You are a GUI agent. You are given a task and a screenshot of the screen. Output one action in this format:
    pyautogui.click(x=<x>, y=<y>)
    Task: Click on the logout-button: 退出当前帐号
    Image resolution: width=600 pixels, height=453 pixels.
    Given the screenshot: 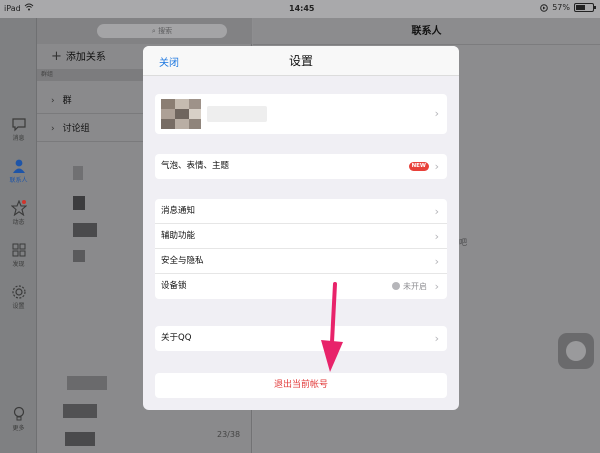 What is the action you would take?
    pyautogui.click(x=301, y=385)
    